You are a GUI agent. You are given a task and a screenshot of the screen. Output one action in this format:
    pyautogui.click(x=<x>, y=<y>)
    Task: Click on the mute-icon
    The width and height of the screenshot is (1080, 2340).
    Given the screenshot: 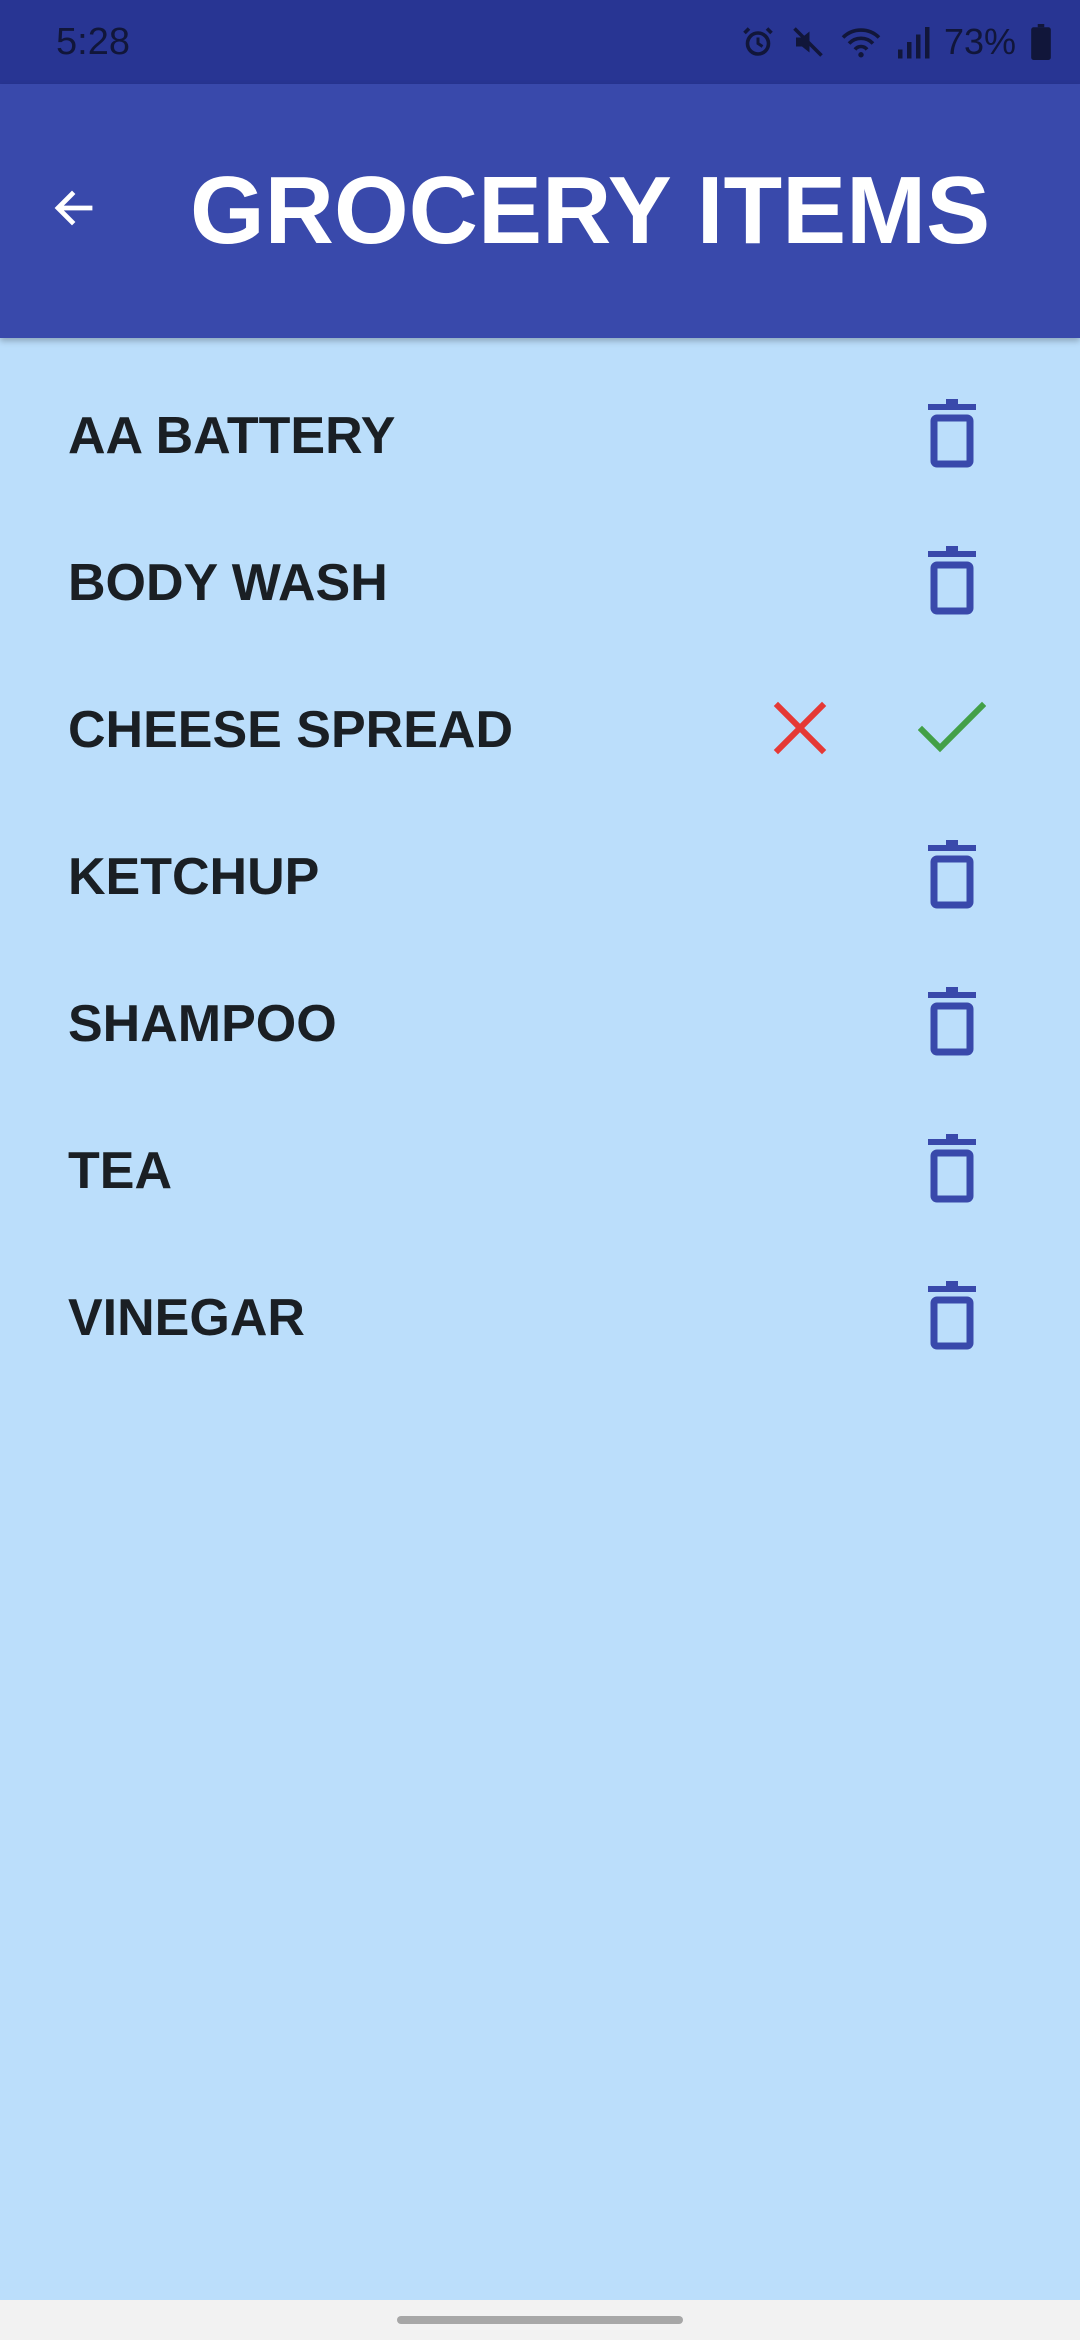 What is the action you would take?
    pyautogui.click(x=808, y=42)
    